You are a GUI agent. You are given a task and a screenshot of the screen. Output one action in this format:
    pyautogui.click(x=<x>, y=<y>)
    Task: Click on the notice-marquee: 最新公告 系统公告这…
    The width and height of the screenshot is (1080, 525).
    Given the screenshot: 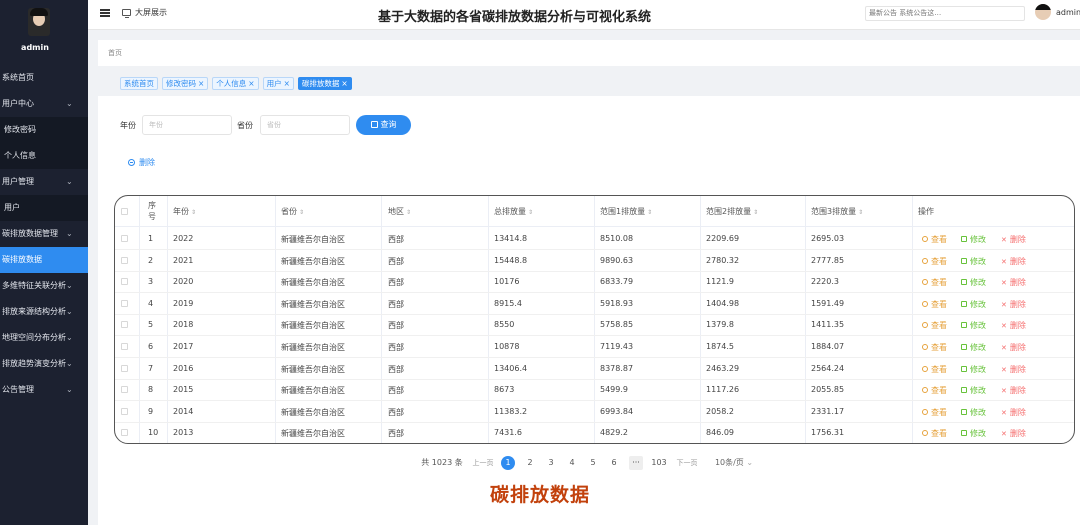 What is the action you would take?
    pyautogui.click(x=945, y=13)
    